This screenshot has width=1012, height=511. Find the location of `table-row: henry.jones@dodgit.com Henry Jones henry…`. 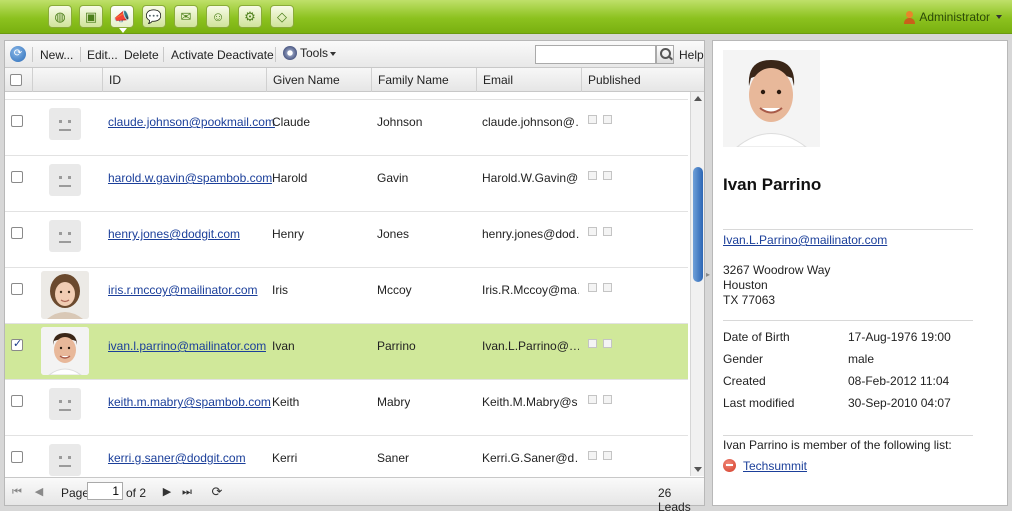

table-row: henry.jones@dodgit.com Henry Jones henry… is located at coordinates (346, 240).